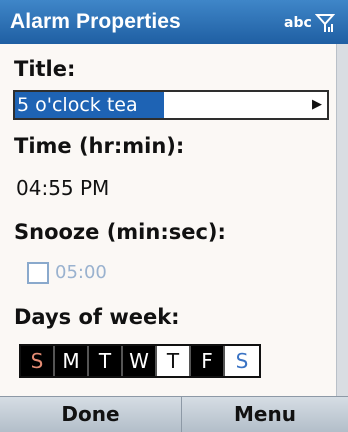  Describe the element at coordinates (120, 232) in the screenshot. I see `snooze-field-label: Snooze (min:sec):` at that location.